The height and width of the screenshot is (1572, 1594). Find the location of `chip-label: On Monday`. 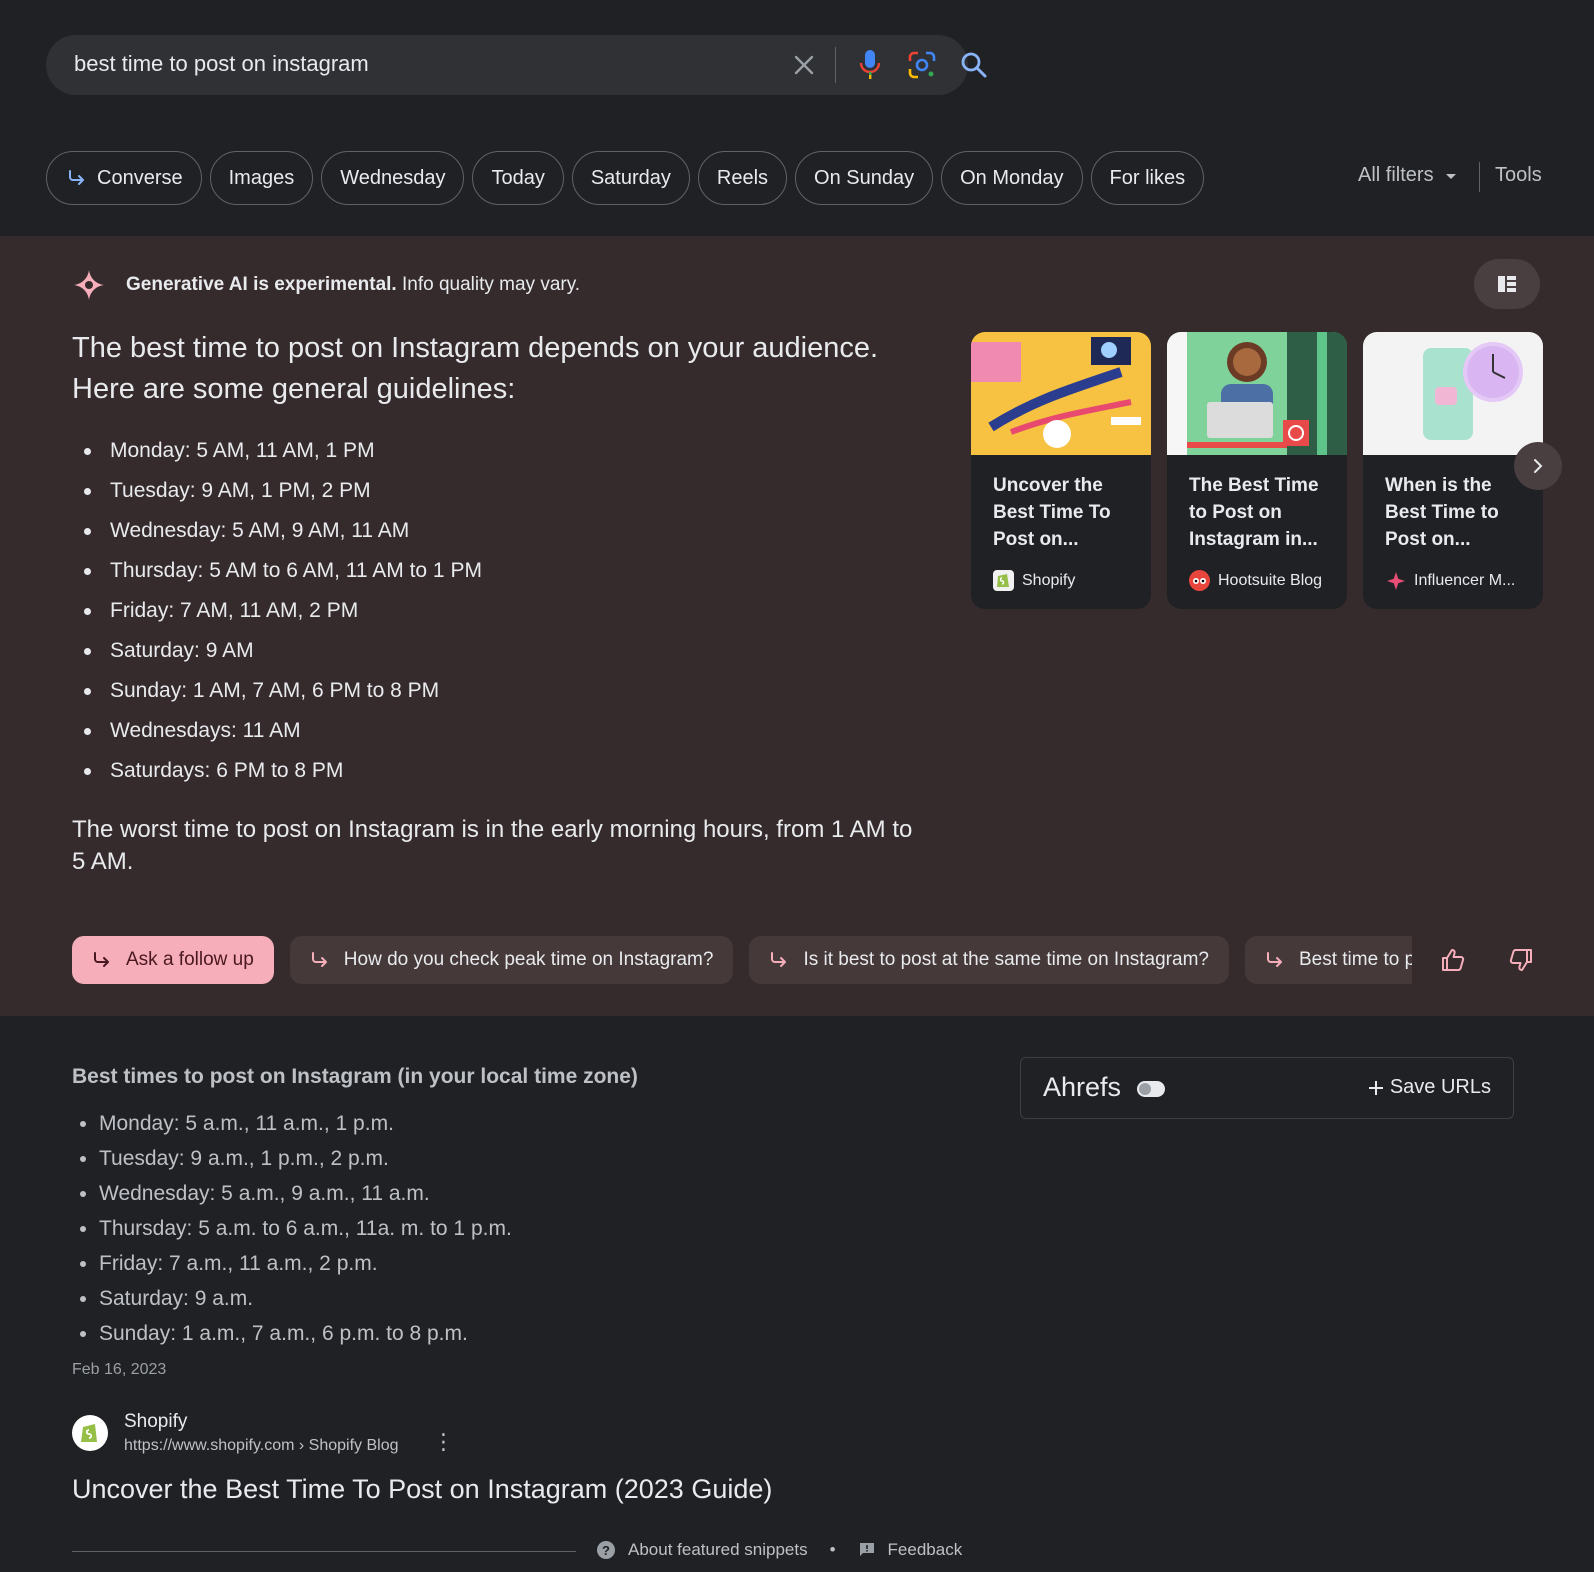

chip-label: On Monday is located at coordinates (1012, 177).